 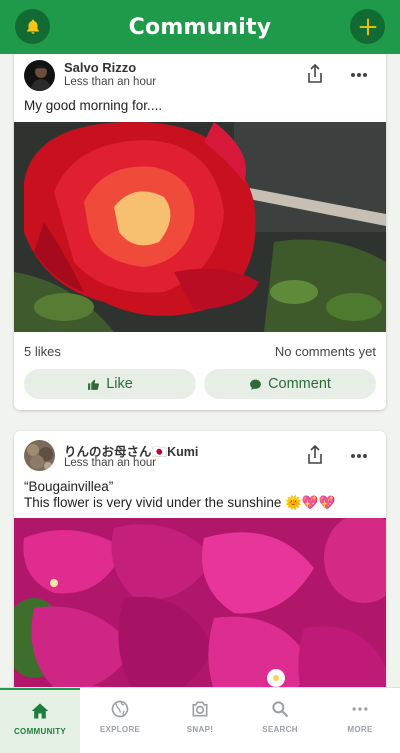 I want to click on likes-count: 5 likes, so click(x=42, y=351).